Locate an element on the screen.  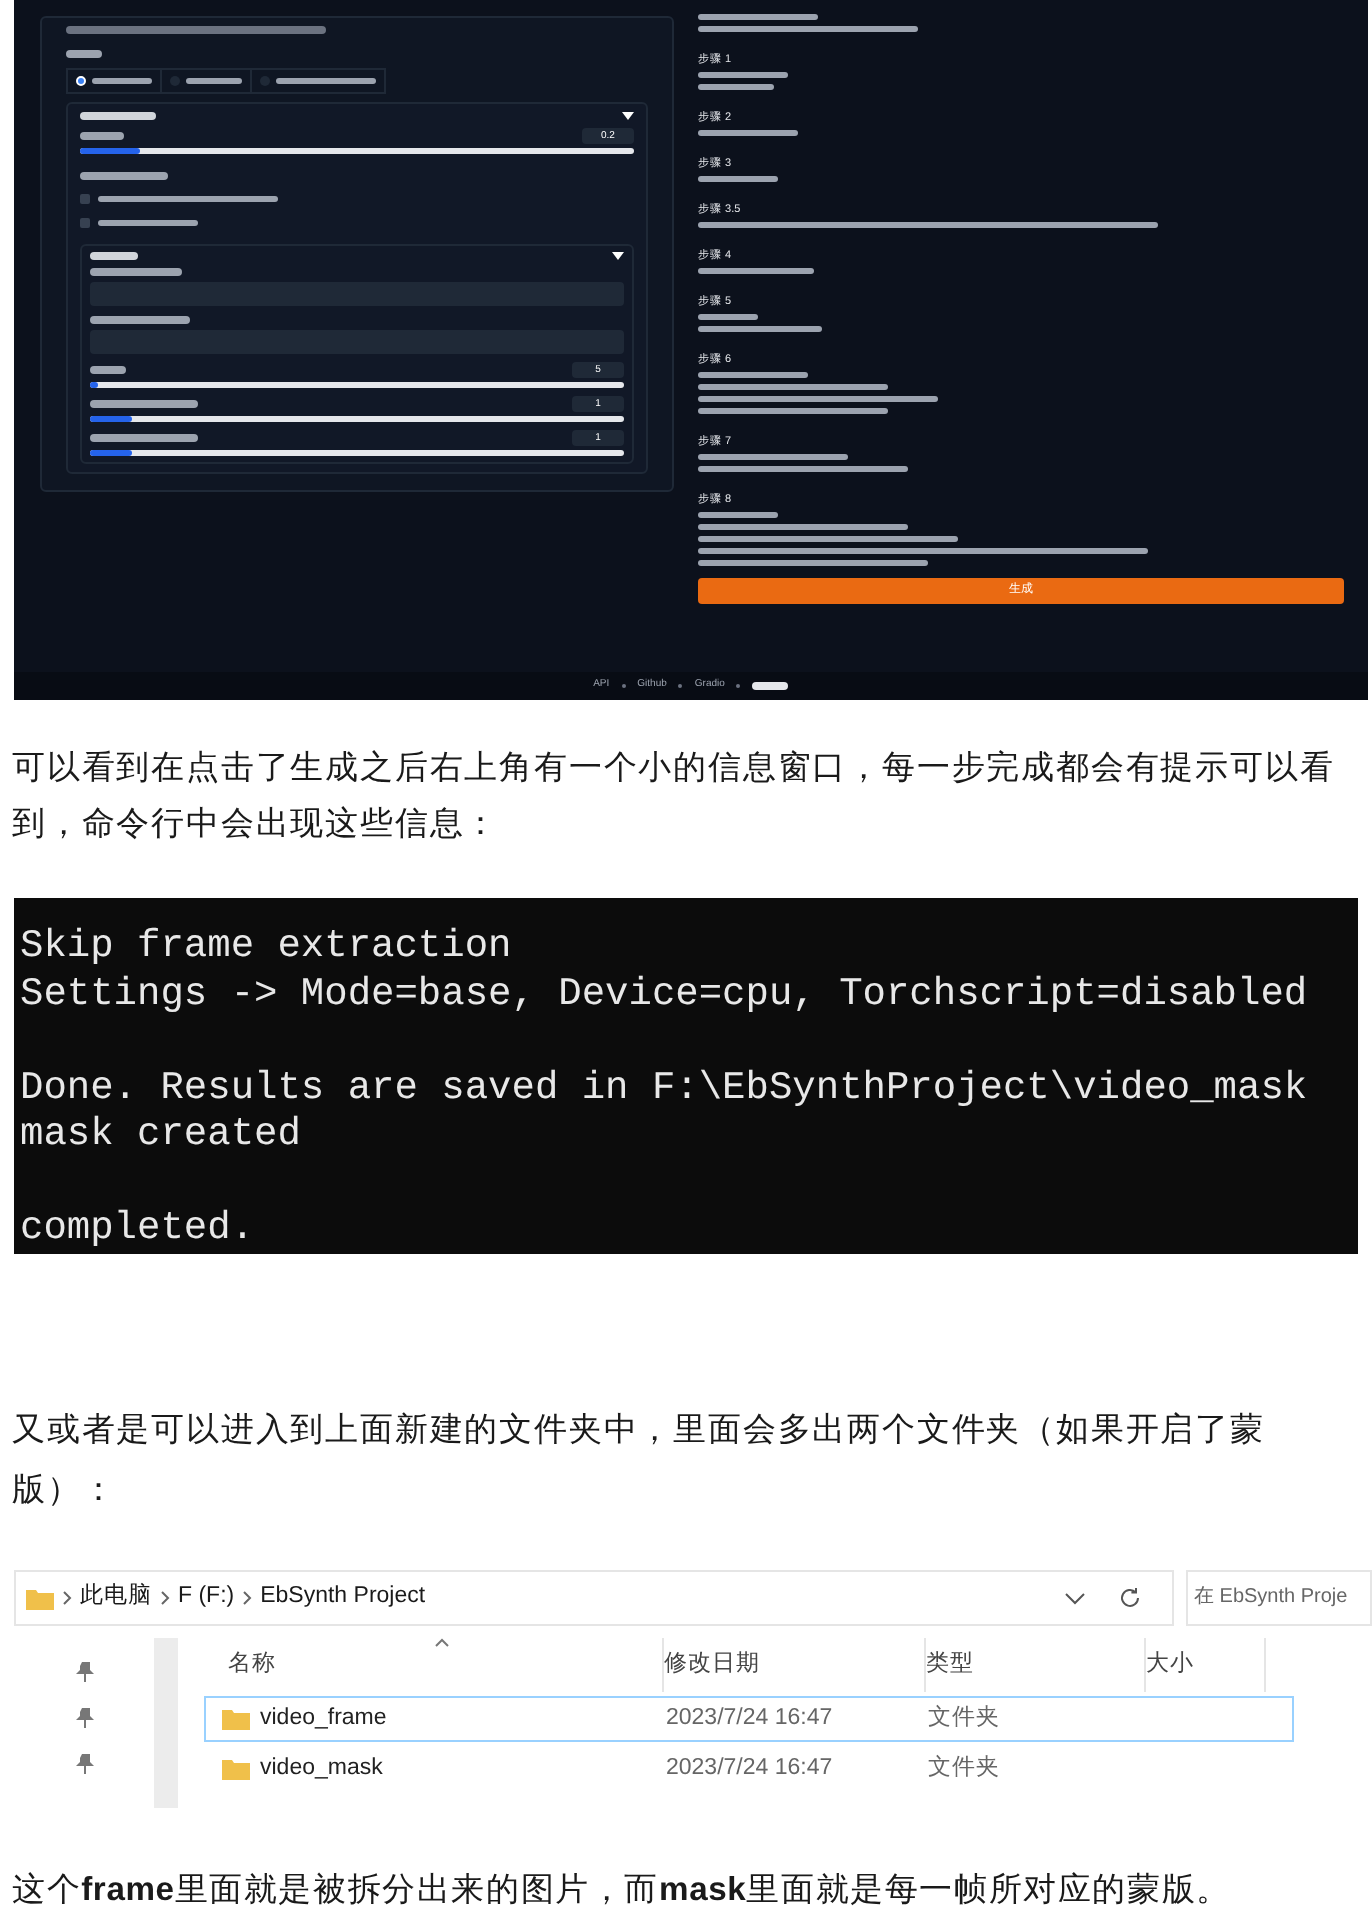
breadcrumb-item: F (F:) is located at coordinates (206, 1598).